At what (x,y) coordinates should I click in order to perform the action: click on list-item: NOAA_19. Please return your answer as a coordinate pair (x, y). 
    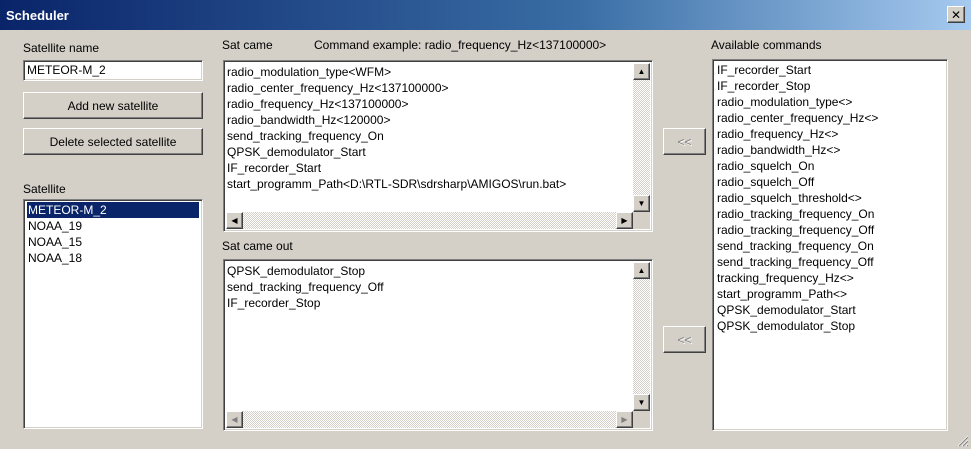
    Looking at the image, I should click on (113, 226).